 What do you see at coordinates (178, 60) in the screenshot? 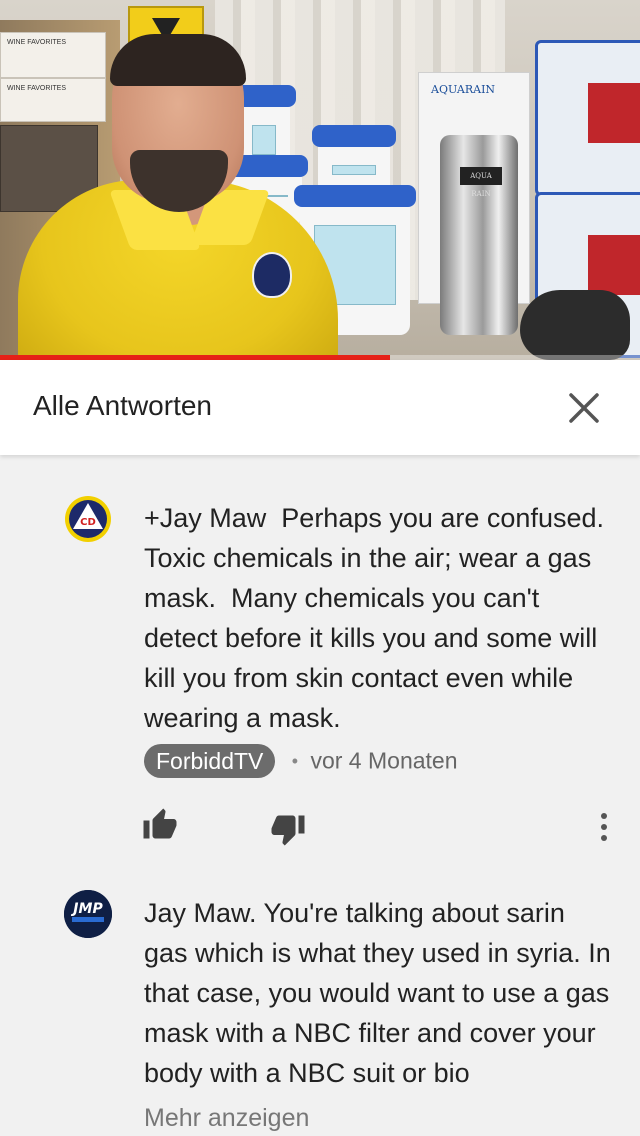
I see `video-person-hair` at bounding box center [178, 60].